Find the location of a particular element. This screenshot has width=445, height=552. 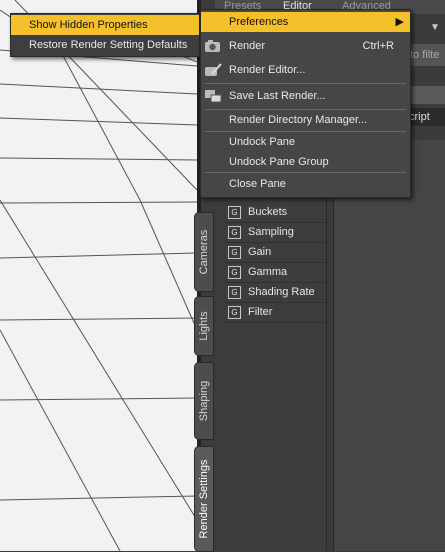

list-item-label: Gamma is located at coordinates (268, 272).